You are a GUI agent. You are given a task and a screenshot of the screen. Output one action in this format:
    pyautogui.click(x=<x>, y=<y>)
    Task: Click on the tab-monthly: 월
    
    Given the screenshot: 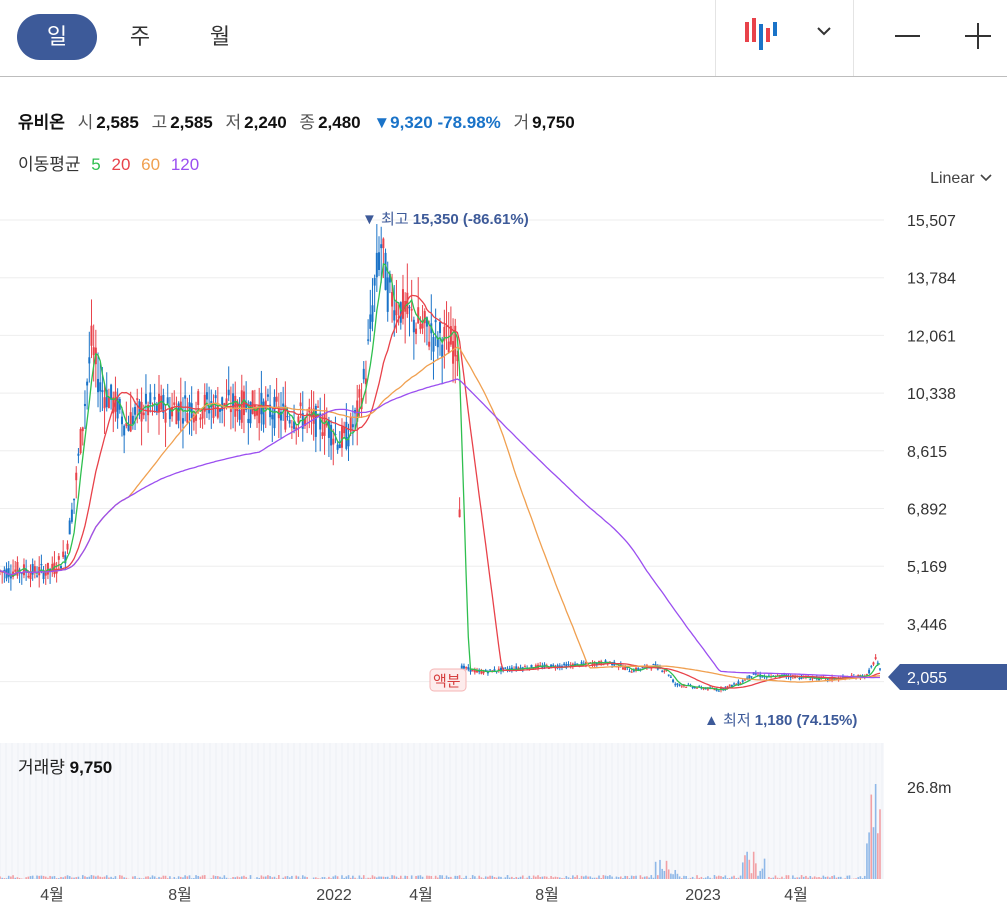 What is the action you would take?
    pyautogui.click(x=220, y=37)
    